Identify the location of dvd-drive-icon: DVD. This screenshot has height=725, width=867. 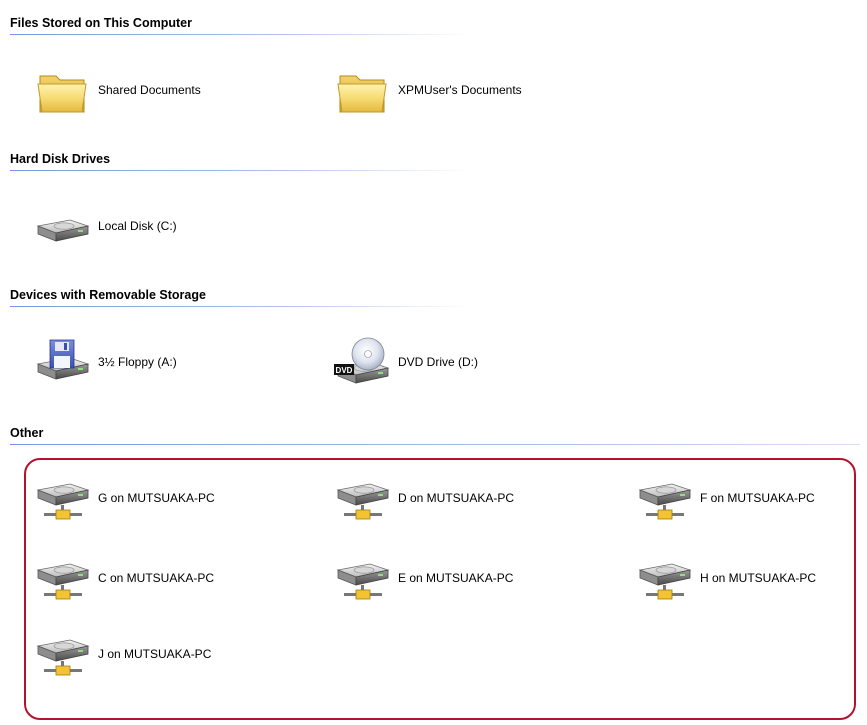
(362, 362).